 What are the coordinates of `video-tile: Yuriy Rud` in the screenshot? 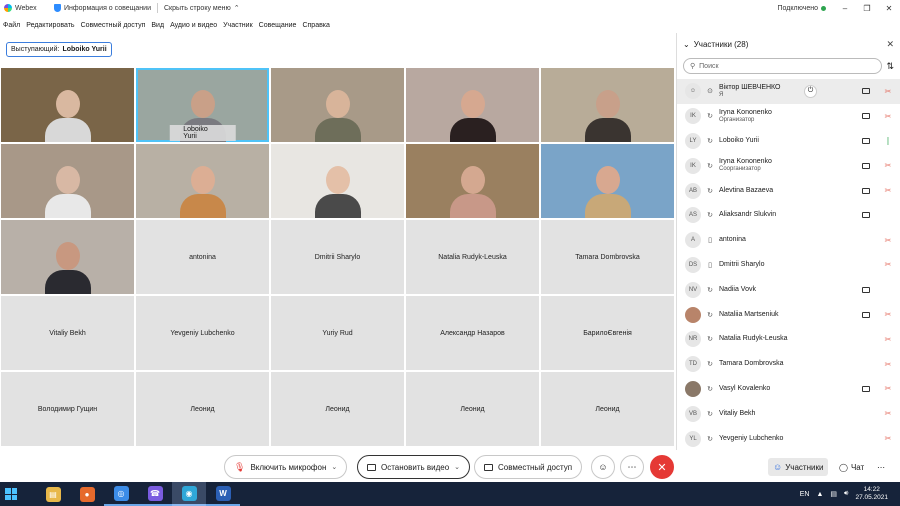 It's located at (337, 333).